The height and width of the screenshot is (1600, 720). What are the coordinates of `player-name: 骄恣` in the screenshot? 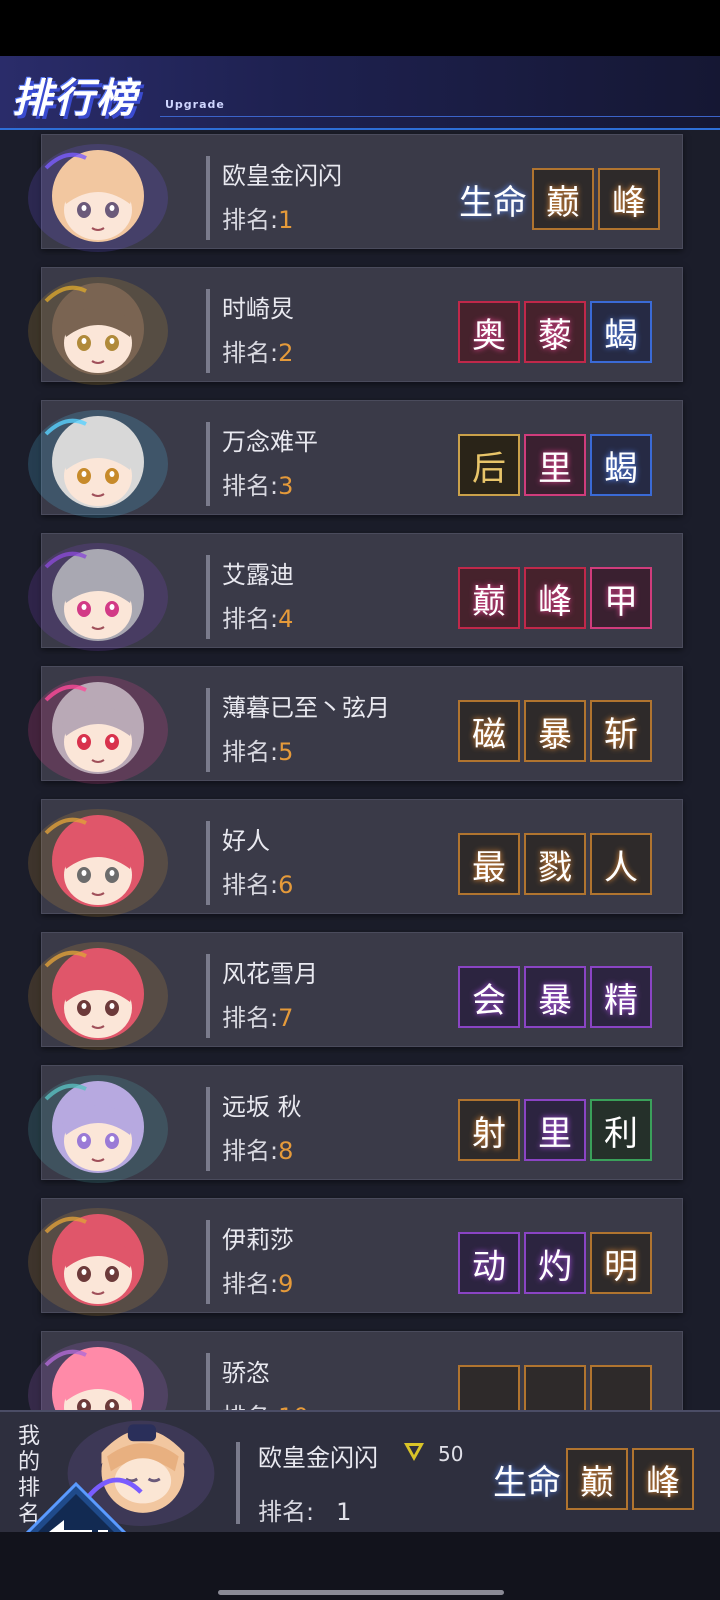 It's located at (246, 1373).